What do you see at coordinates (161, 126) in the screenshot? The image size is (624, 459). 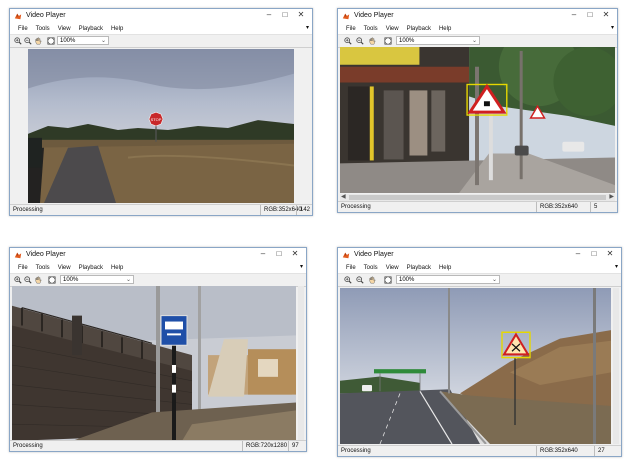 I see `video-frame: STOP` at bounding box center [161, 126].